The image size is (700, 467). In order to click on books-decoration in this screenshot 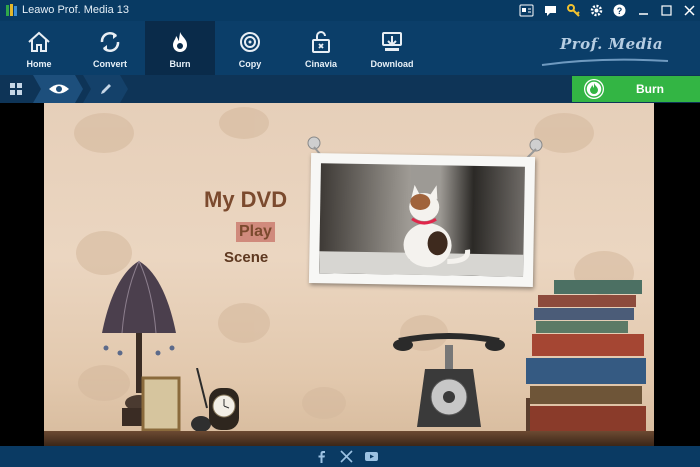, I will do `click(586, 356)`.